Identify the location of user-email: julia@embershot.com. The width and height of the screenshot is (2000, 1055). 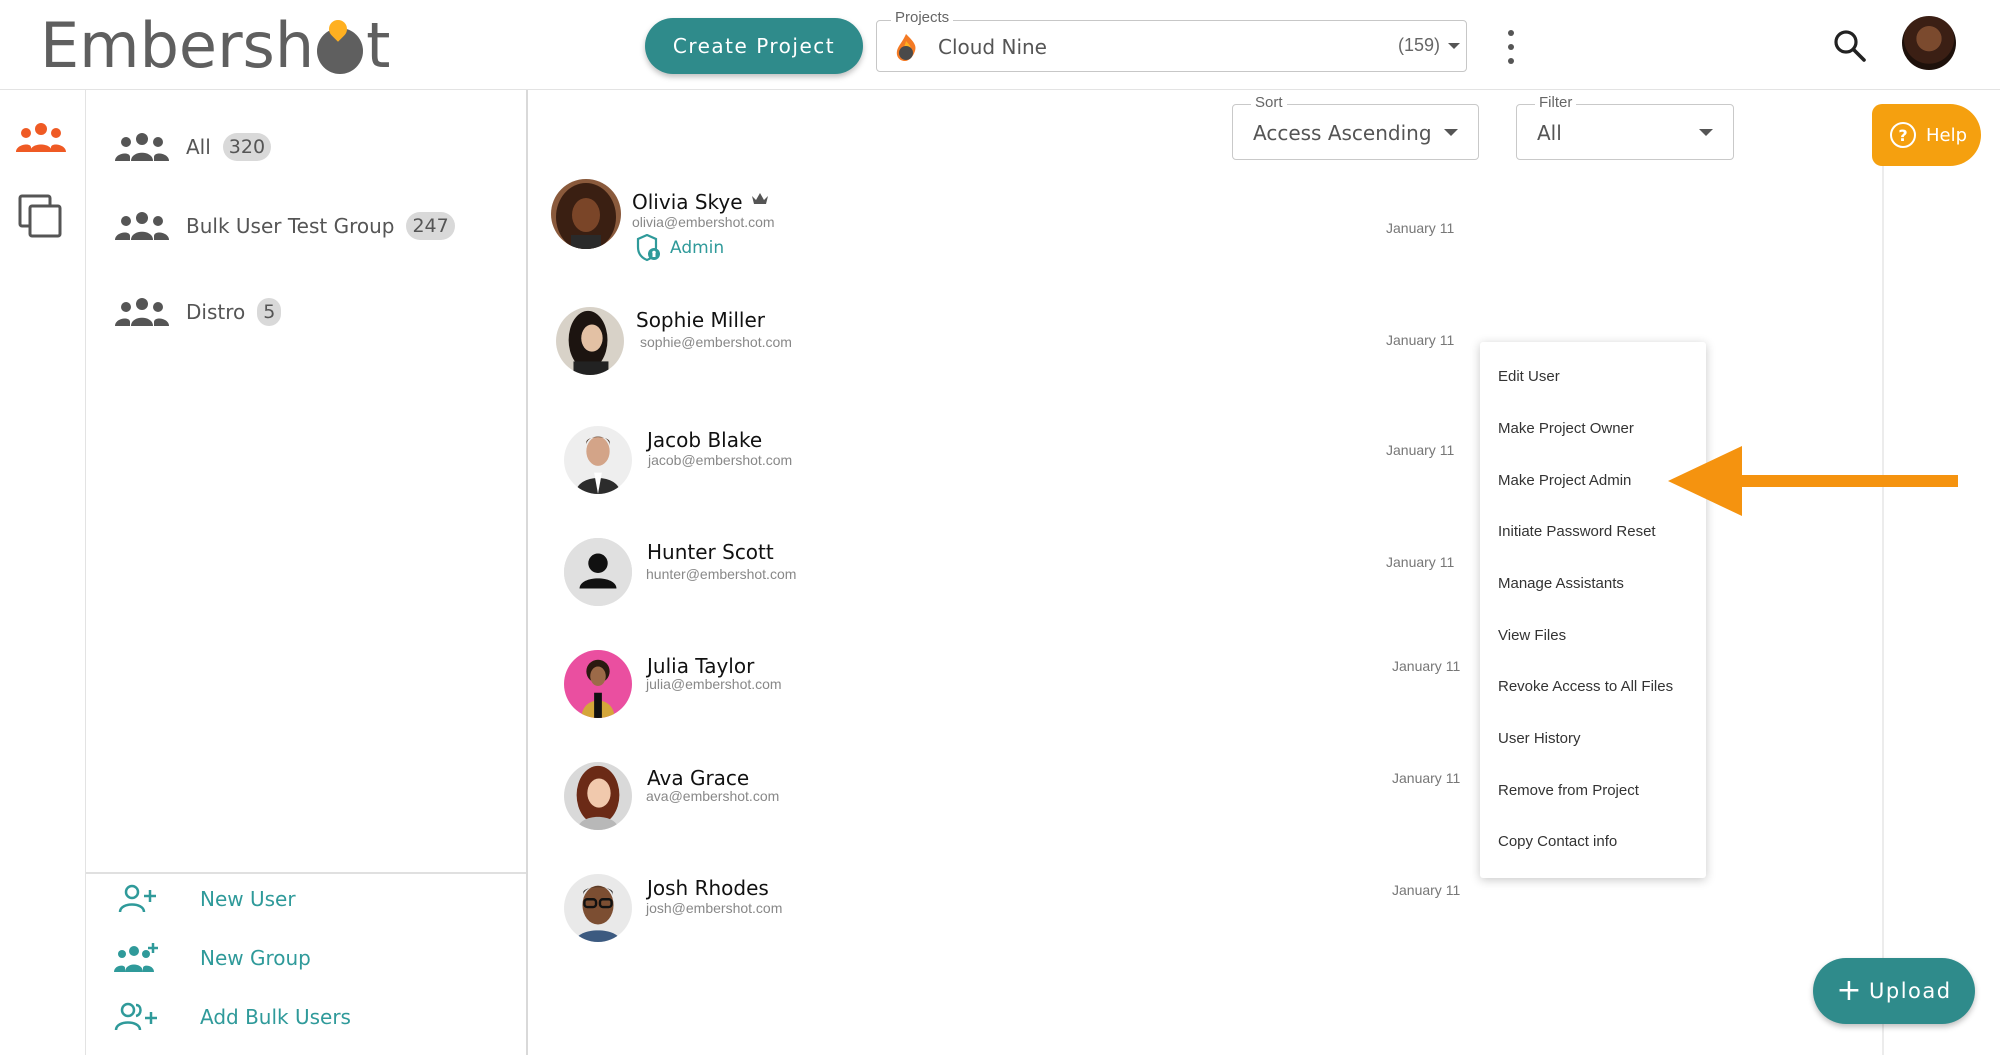
(714, 684).